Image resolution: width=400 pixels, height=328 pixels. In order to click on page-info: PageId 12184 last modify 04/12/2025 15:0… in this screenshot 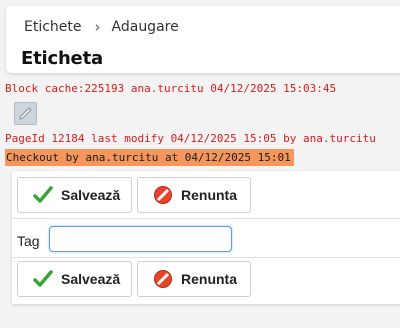, I will do `click(190, 138)`.